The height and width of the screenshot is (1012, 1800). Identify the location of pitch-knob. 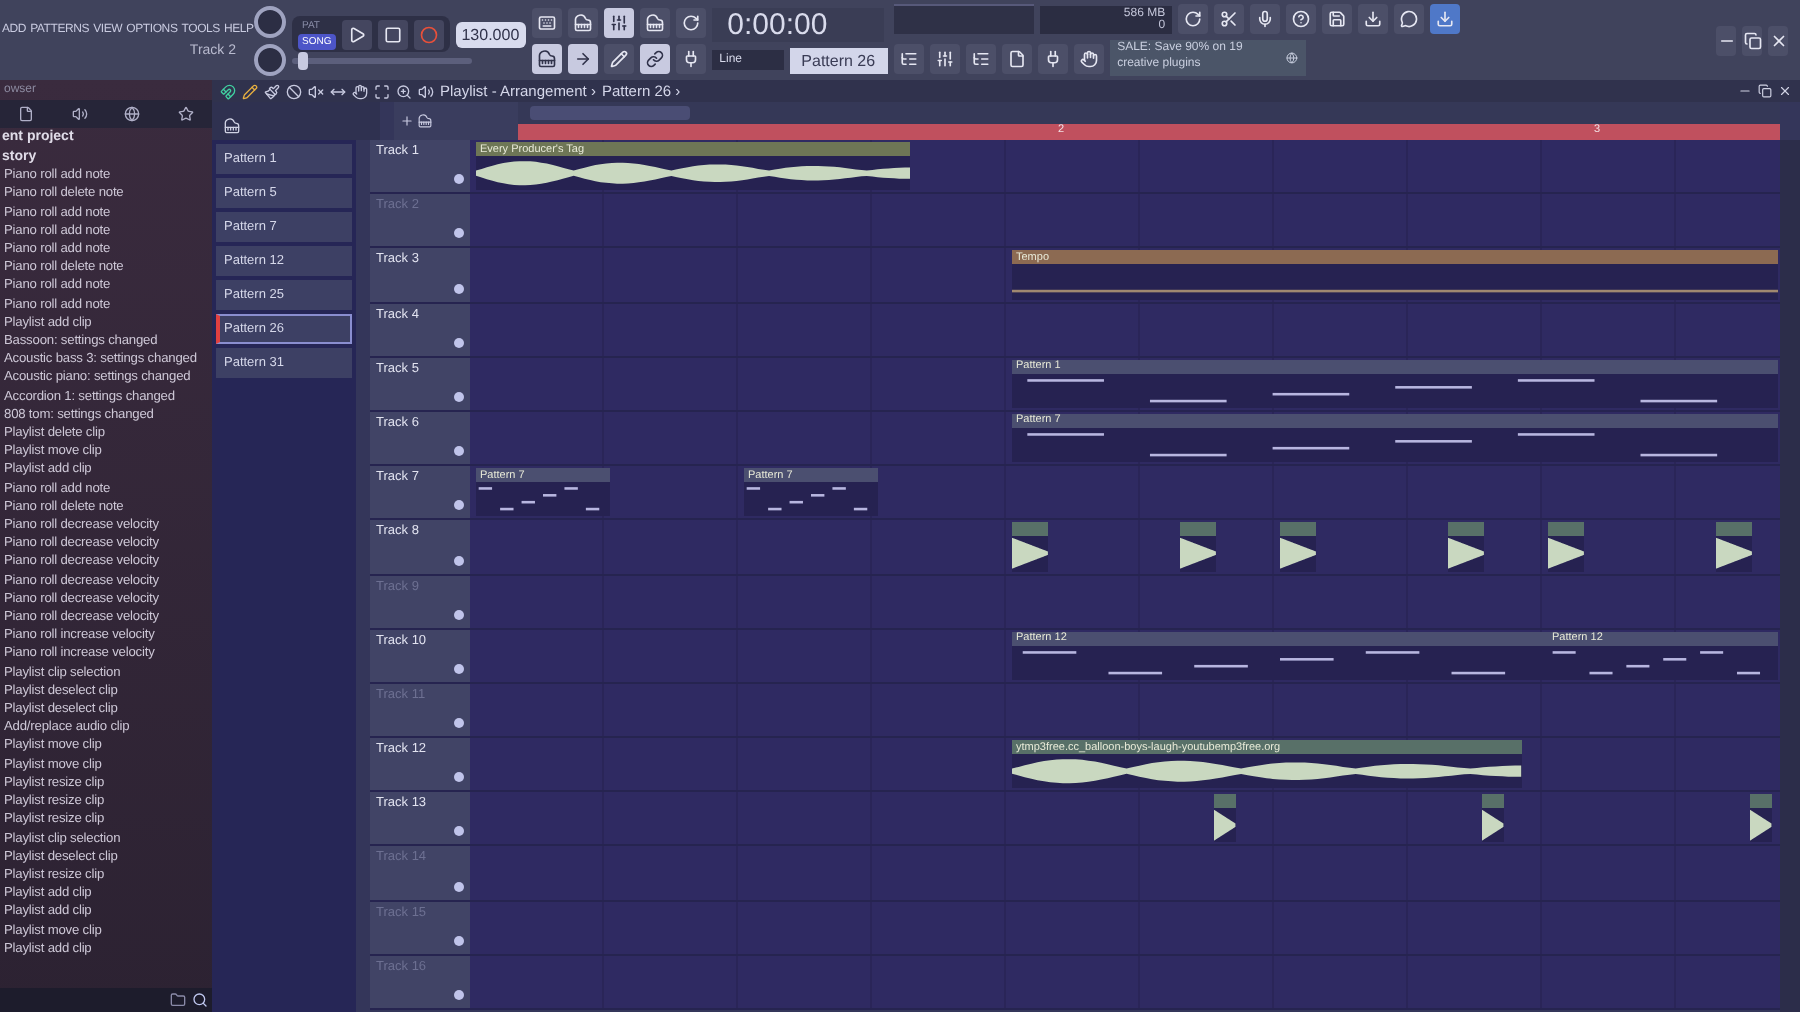
(270, 59).